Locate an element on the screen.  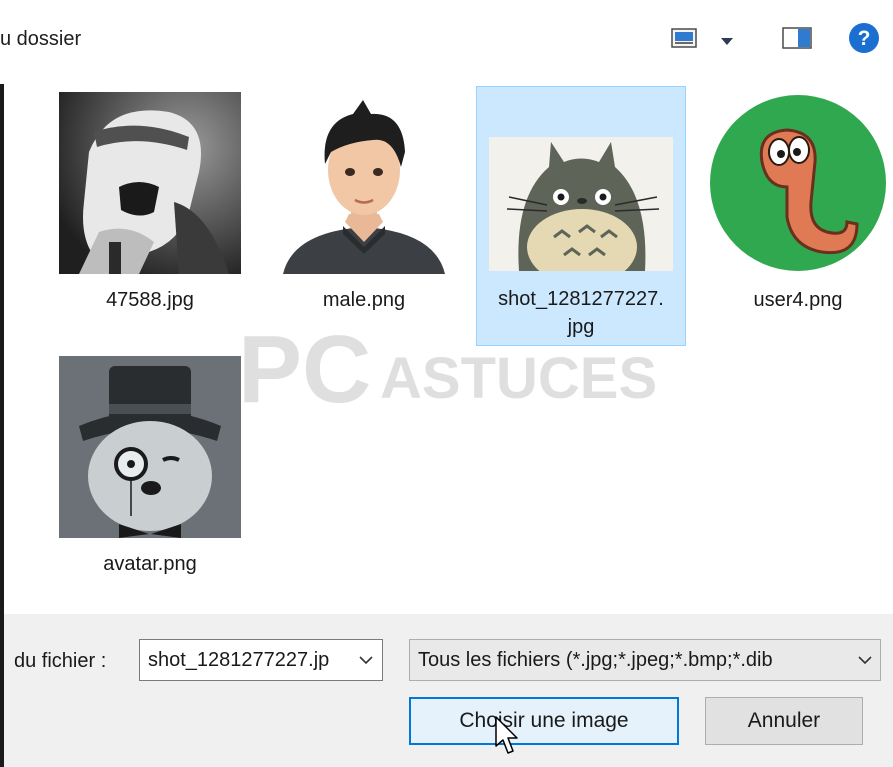
open-button: Choisir une image is located at coordinates (544, 721).